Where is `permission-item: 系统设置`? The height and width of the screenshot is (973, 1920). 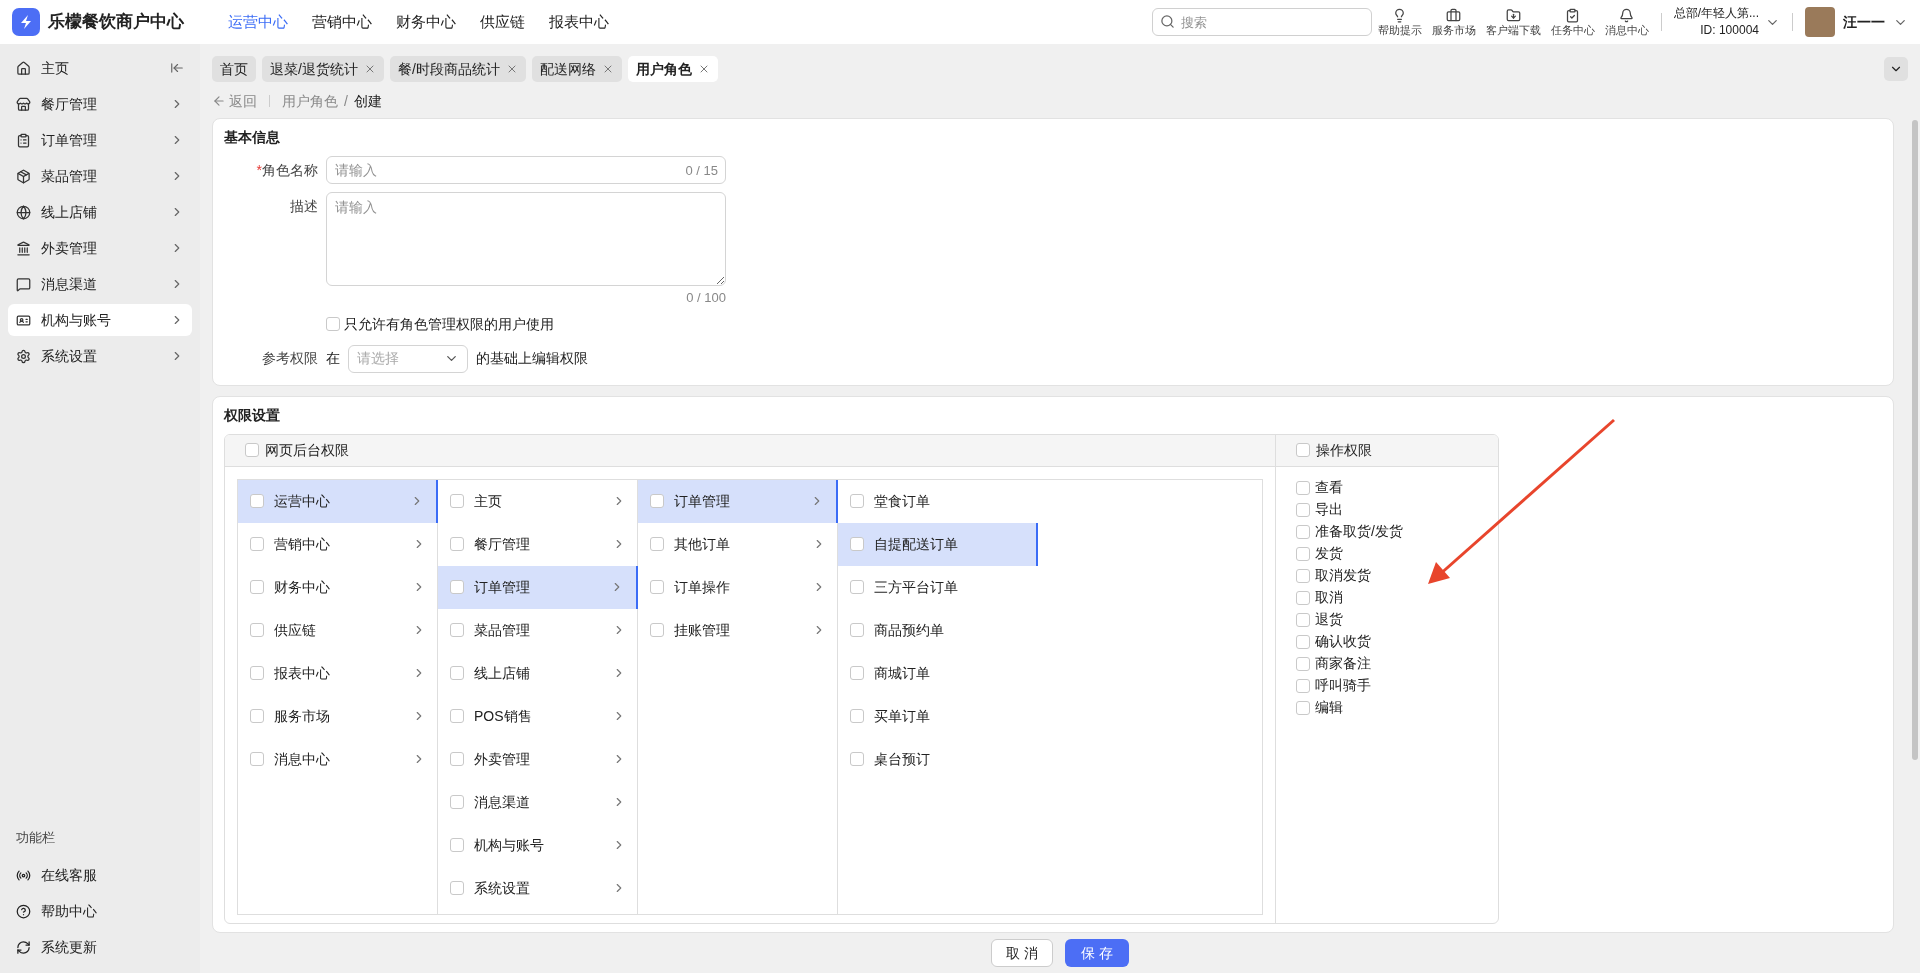 permission-item: 系统设置 is located at coordinates (538, 888).